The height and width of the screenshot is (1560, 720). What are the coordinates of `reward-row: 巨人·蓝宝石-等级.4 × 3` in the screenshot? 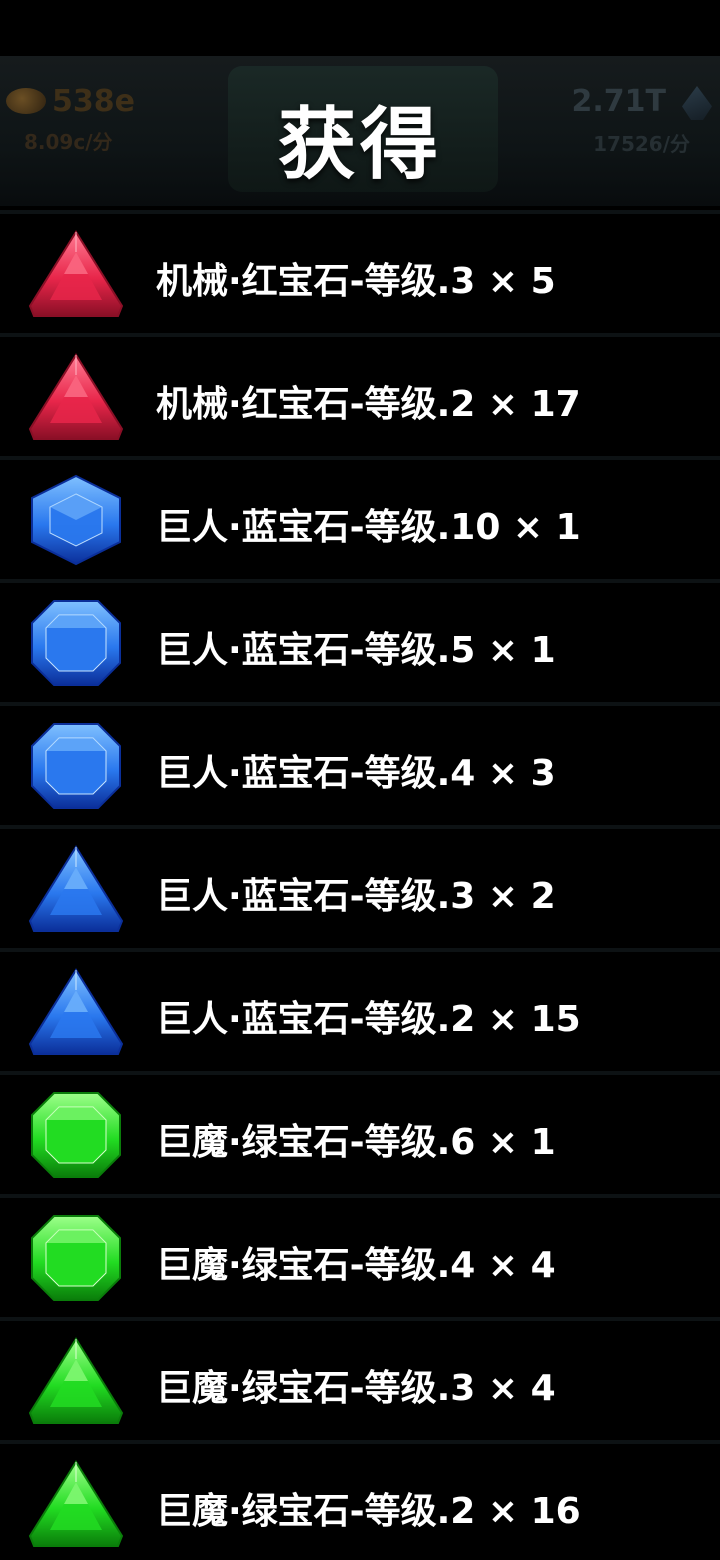 It's located at (360, 763).